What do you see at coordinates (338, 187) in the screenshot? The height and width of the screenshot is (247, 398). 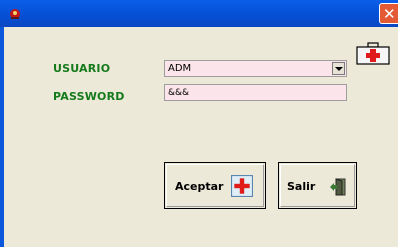 I see `exit-door-icon` at bounding box center [338, 187].